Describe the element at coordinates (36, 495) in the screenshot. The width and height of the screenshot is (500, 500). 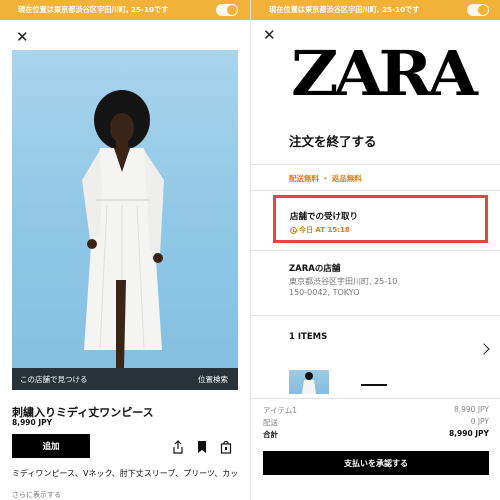
I see `show-more-link: さらに表示する` at that location.